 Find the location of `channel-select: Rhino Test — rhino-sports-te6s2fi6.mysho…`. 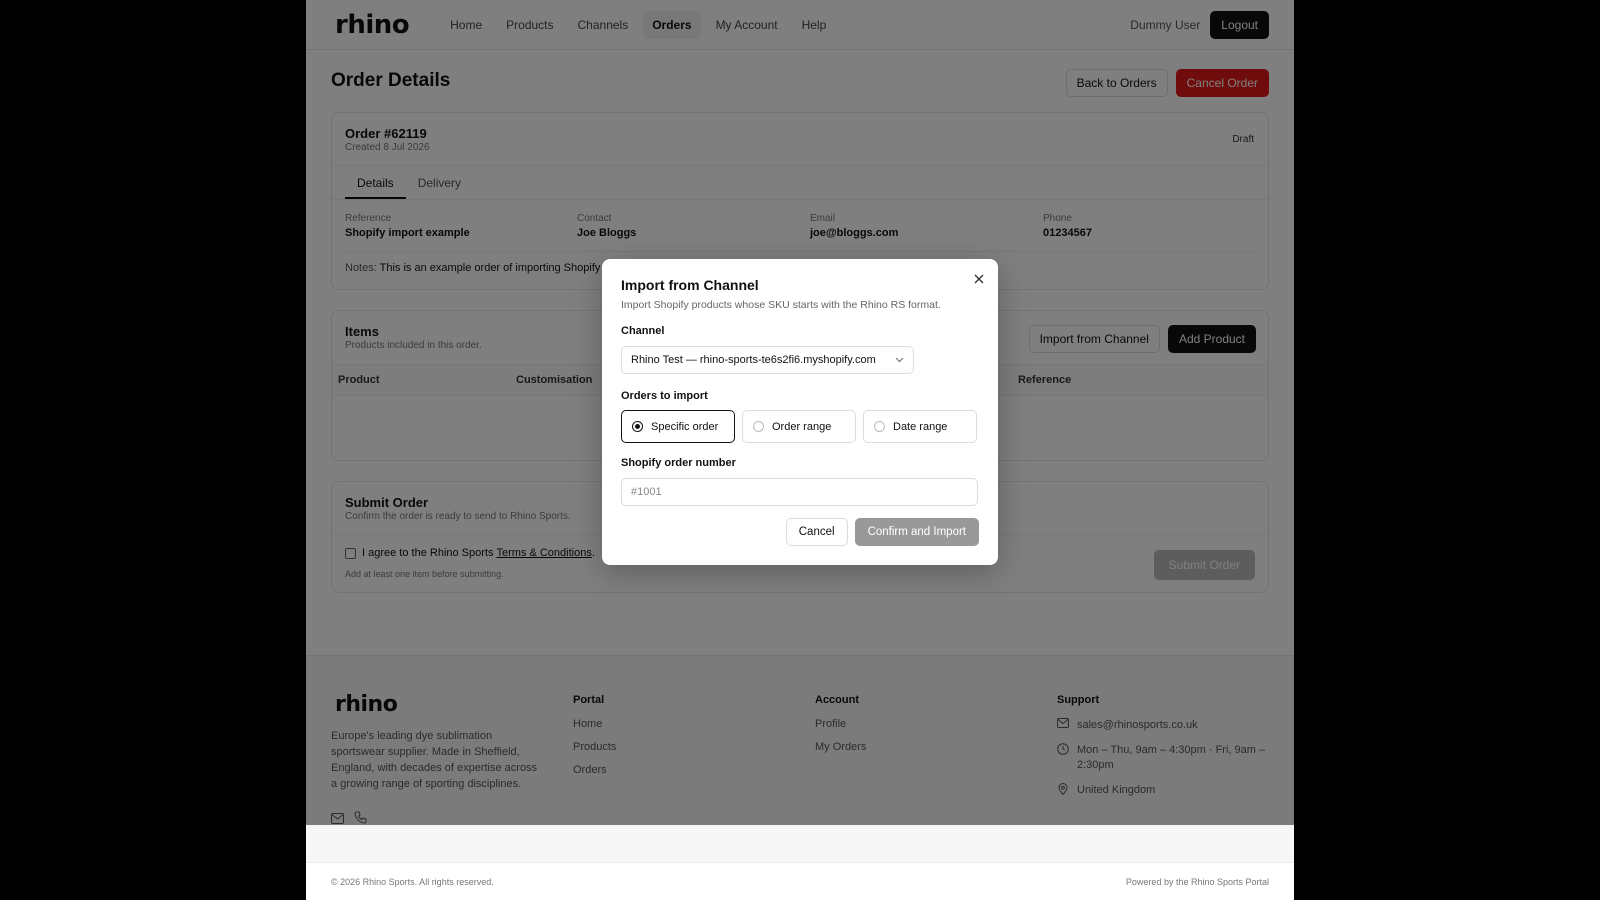

channel-select: Rhino Test — rhino-sports-te6s2fi6.mysho… is located at coordinates (767, 360).